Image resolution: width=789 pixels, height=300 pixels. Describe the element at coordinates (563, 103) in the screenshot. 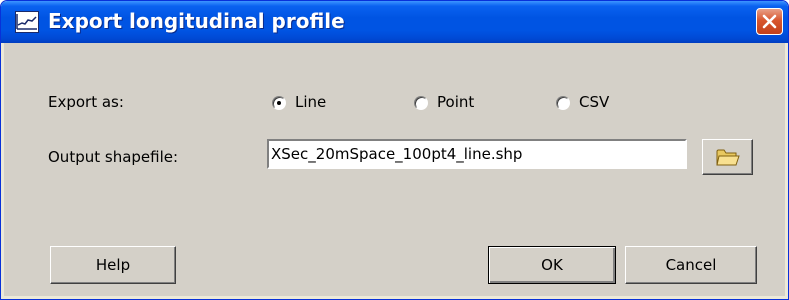

I see `radio-csv` at that location.